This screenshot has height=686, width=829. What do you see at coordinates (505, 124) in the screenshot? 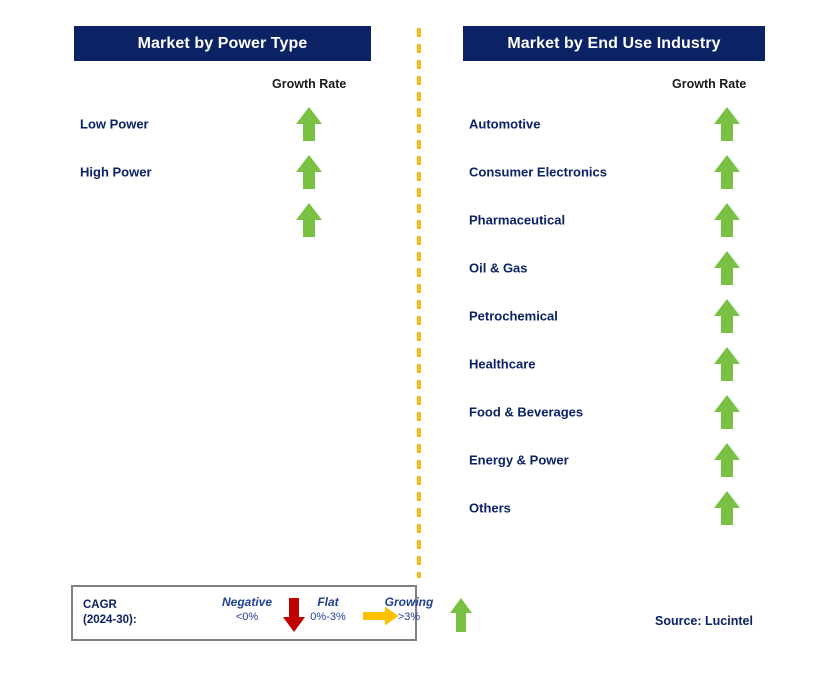
I see `segment-label: Automotive` at bounding box center [505, 124].